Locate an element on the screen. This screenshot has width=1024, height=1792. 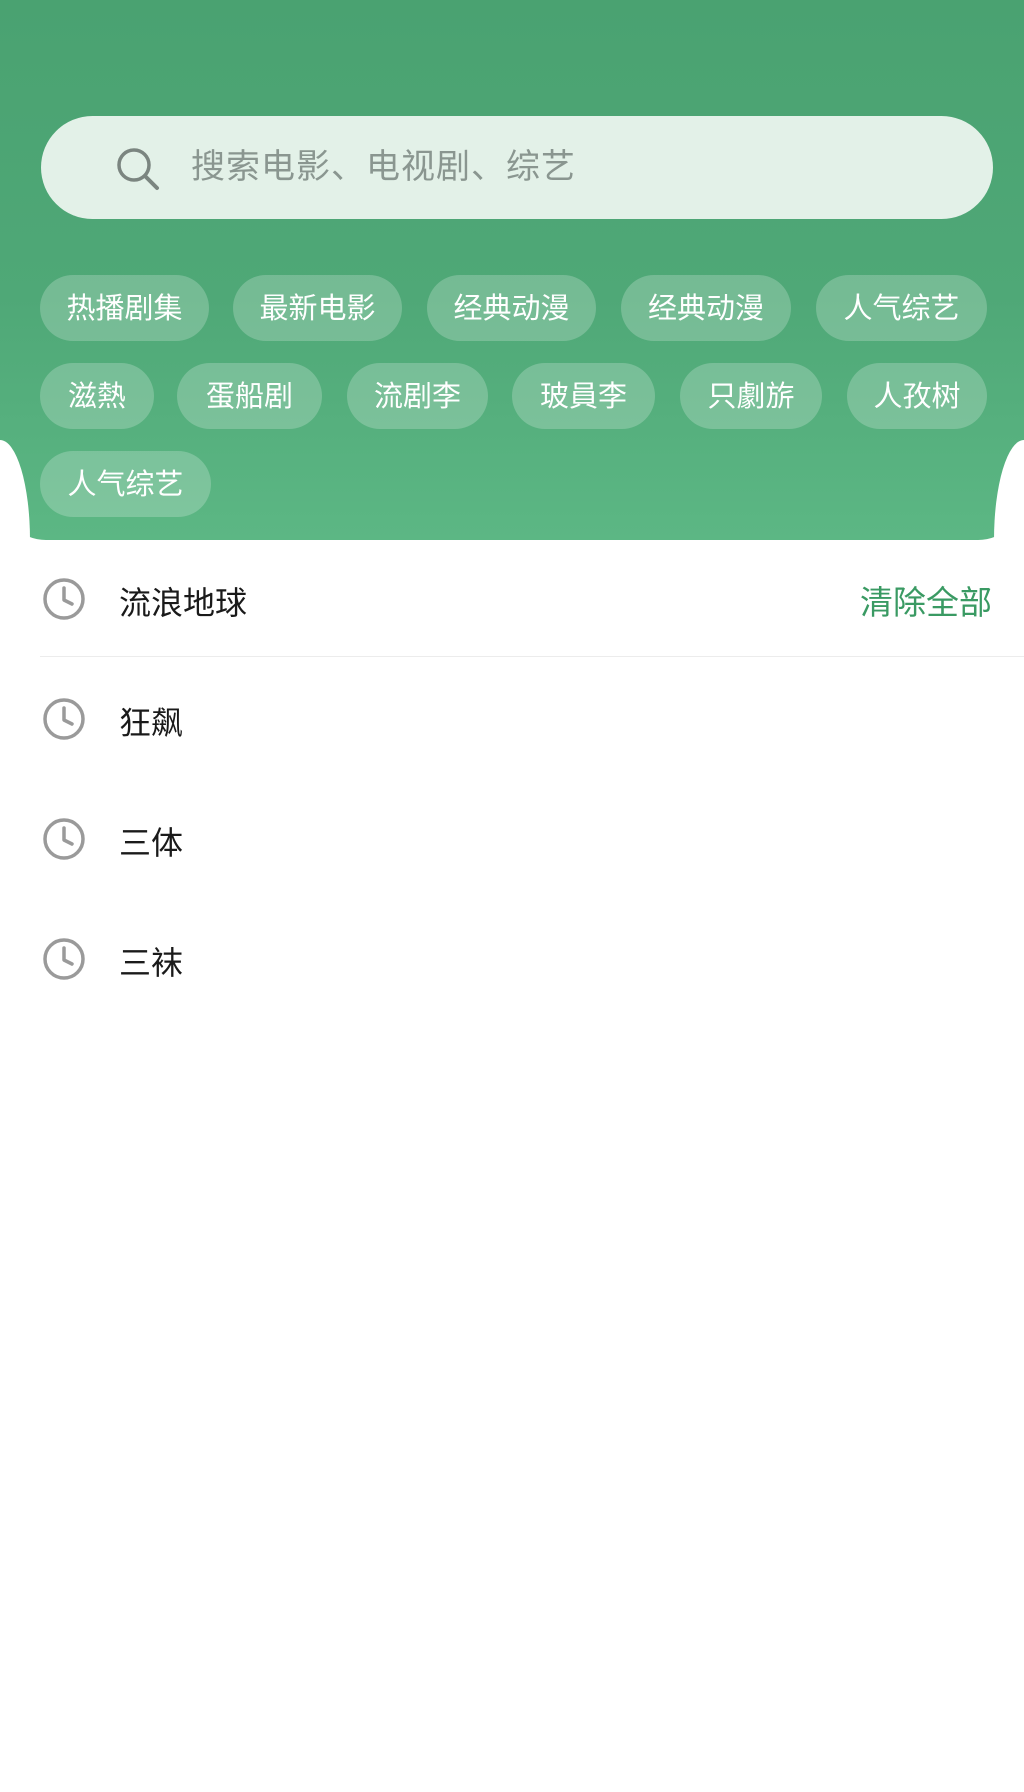
history-item: 流浪地球 清除全部 is located at coordinates (512, 598).